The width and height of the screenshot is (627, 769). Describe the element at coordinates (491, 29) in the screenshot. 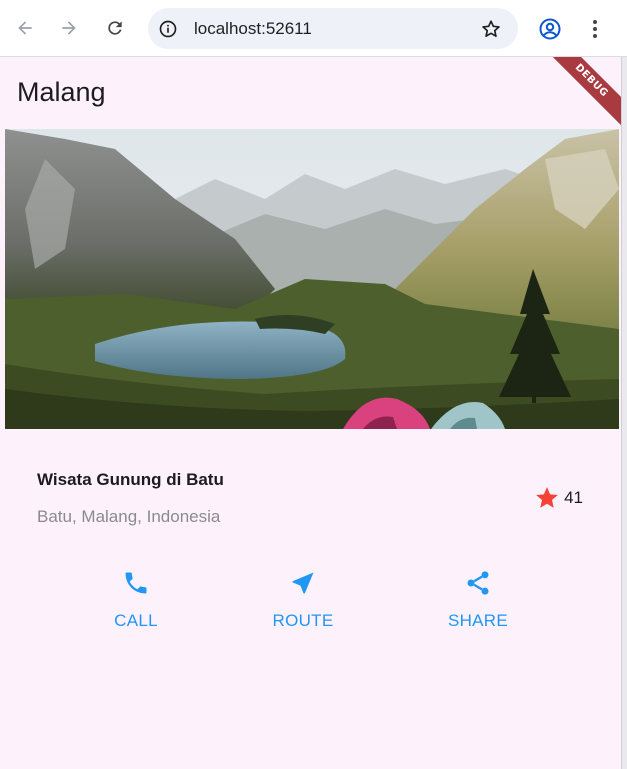

I see `bookmark-star-icon` at that location.